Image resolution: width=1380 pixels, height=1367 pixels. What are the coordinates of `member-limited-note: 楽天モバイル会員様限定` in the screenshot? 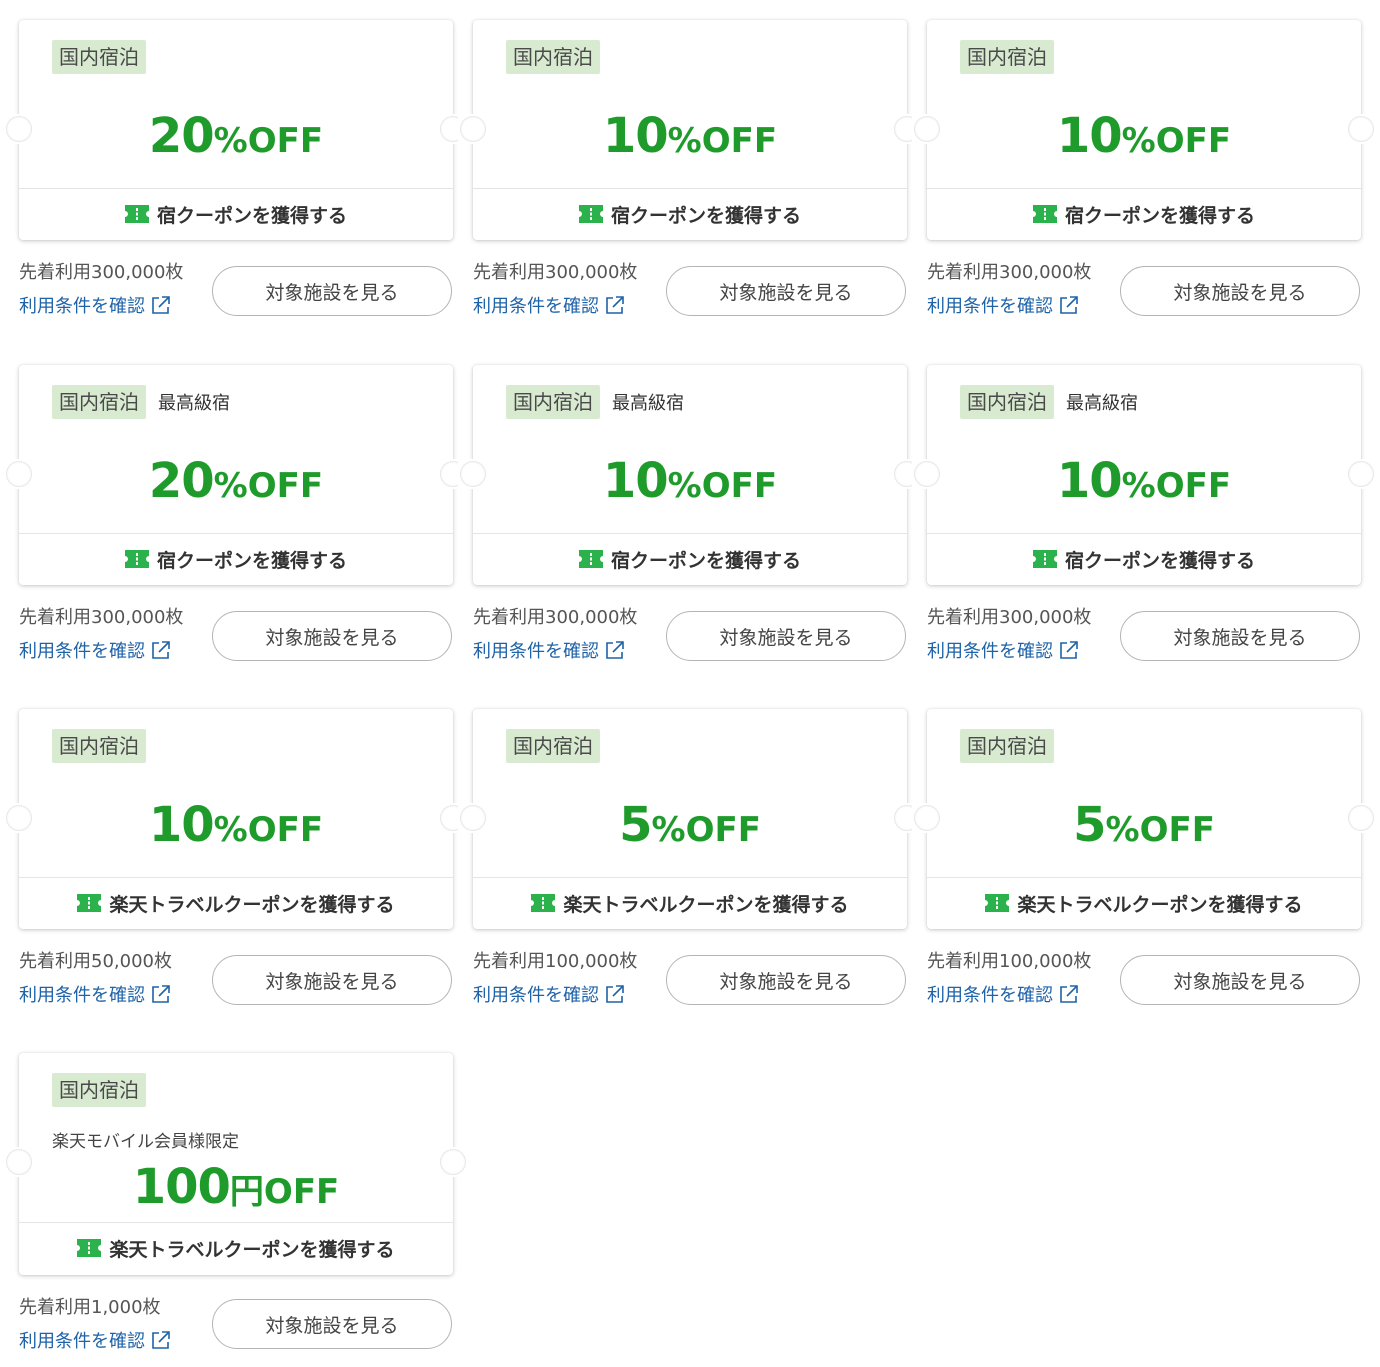 It's located at (145, 1142).